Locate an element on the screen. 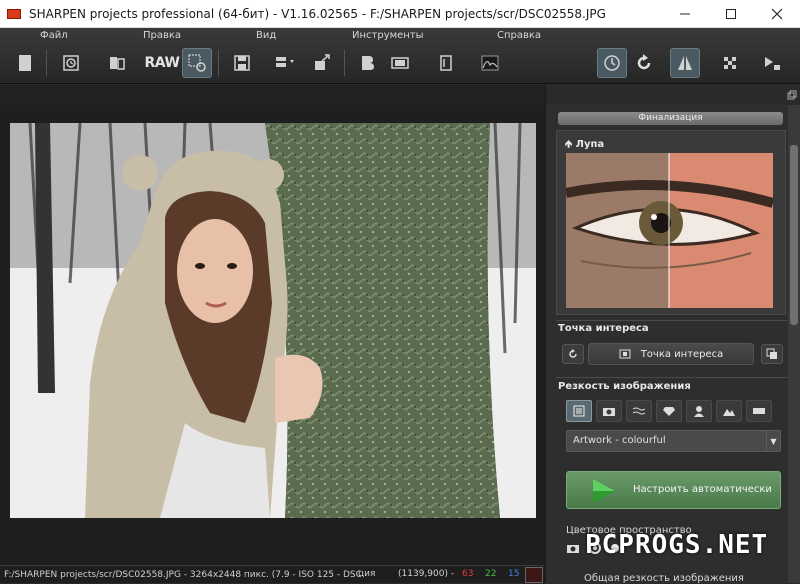  share-icon is located at coordinates (322, 62).